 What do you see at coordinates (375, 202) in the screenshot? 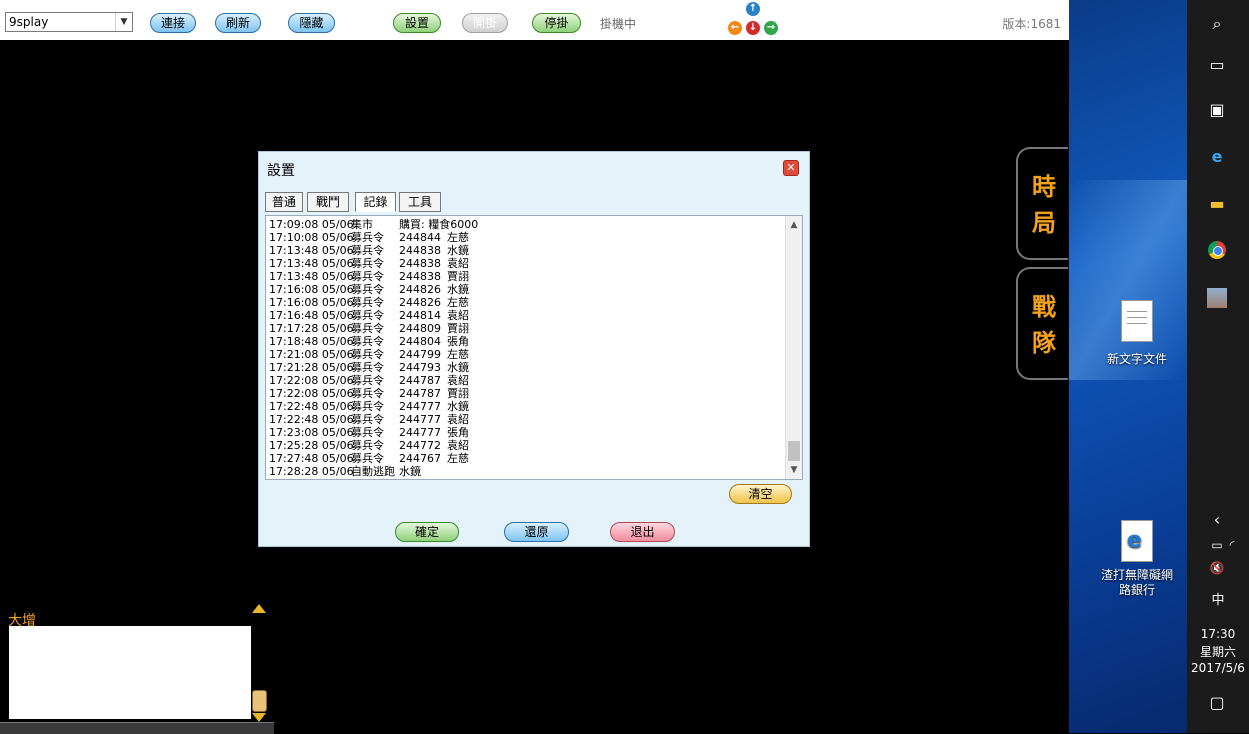
I see `tab-log: 記錄` at bounding box center [375, 202].